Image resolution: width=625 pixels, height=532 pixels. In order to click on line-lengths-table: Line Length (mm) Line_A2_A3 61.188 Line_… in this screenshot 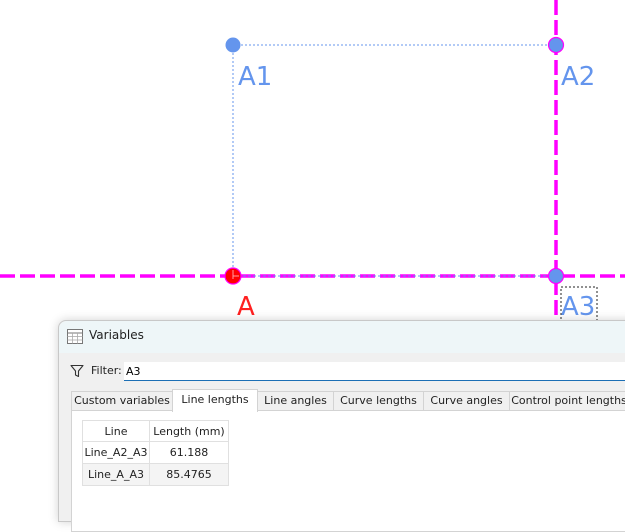, I will do `click(155, 453)`.